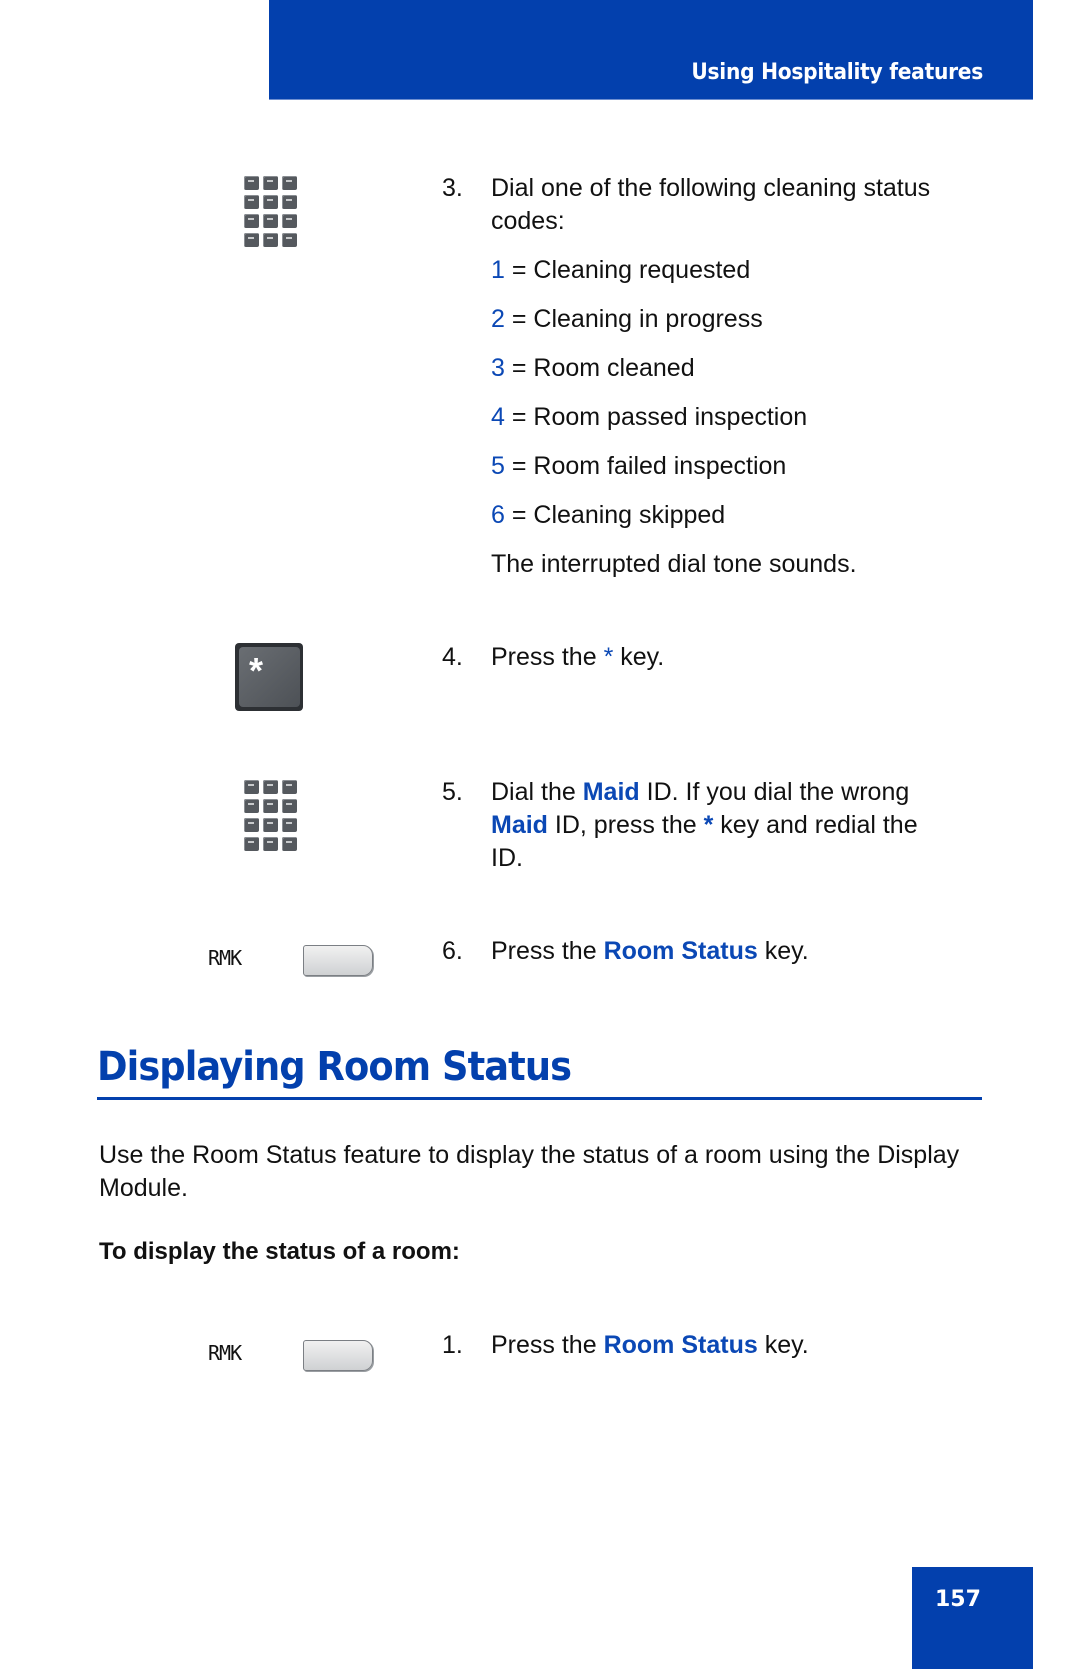 This screenshot has width=1080, height=1669. I want to click on status-code-item: 2 = Cleaning in progress, so click(627, 319).